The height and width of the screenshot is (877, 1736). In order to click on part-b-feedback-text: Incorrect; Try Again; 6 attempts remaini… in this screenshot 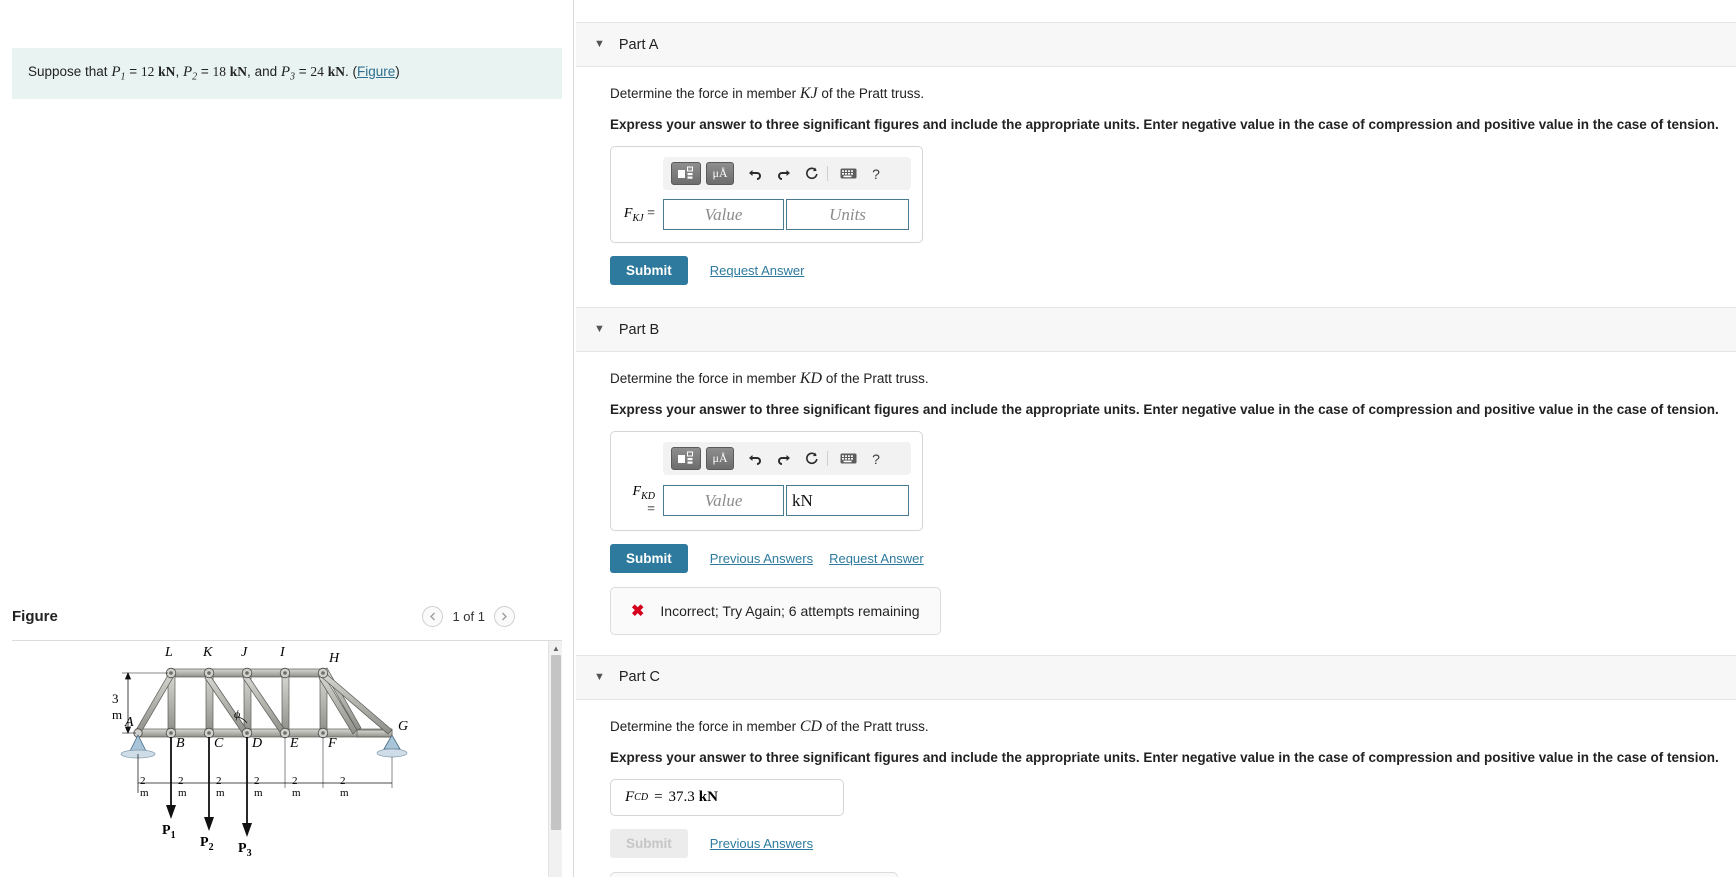, I will do `click(790, 610)`.